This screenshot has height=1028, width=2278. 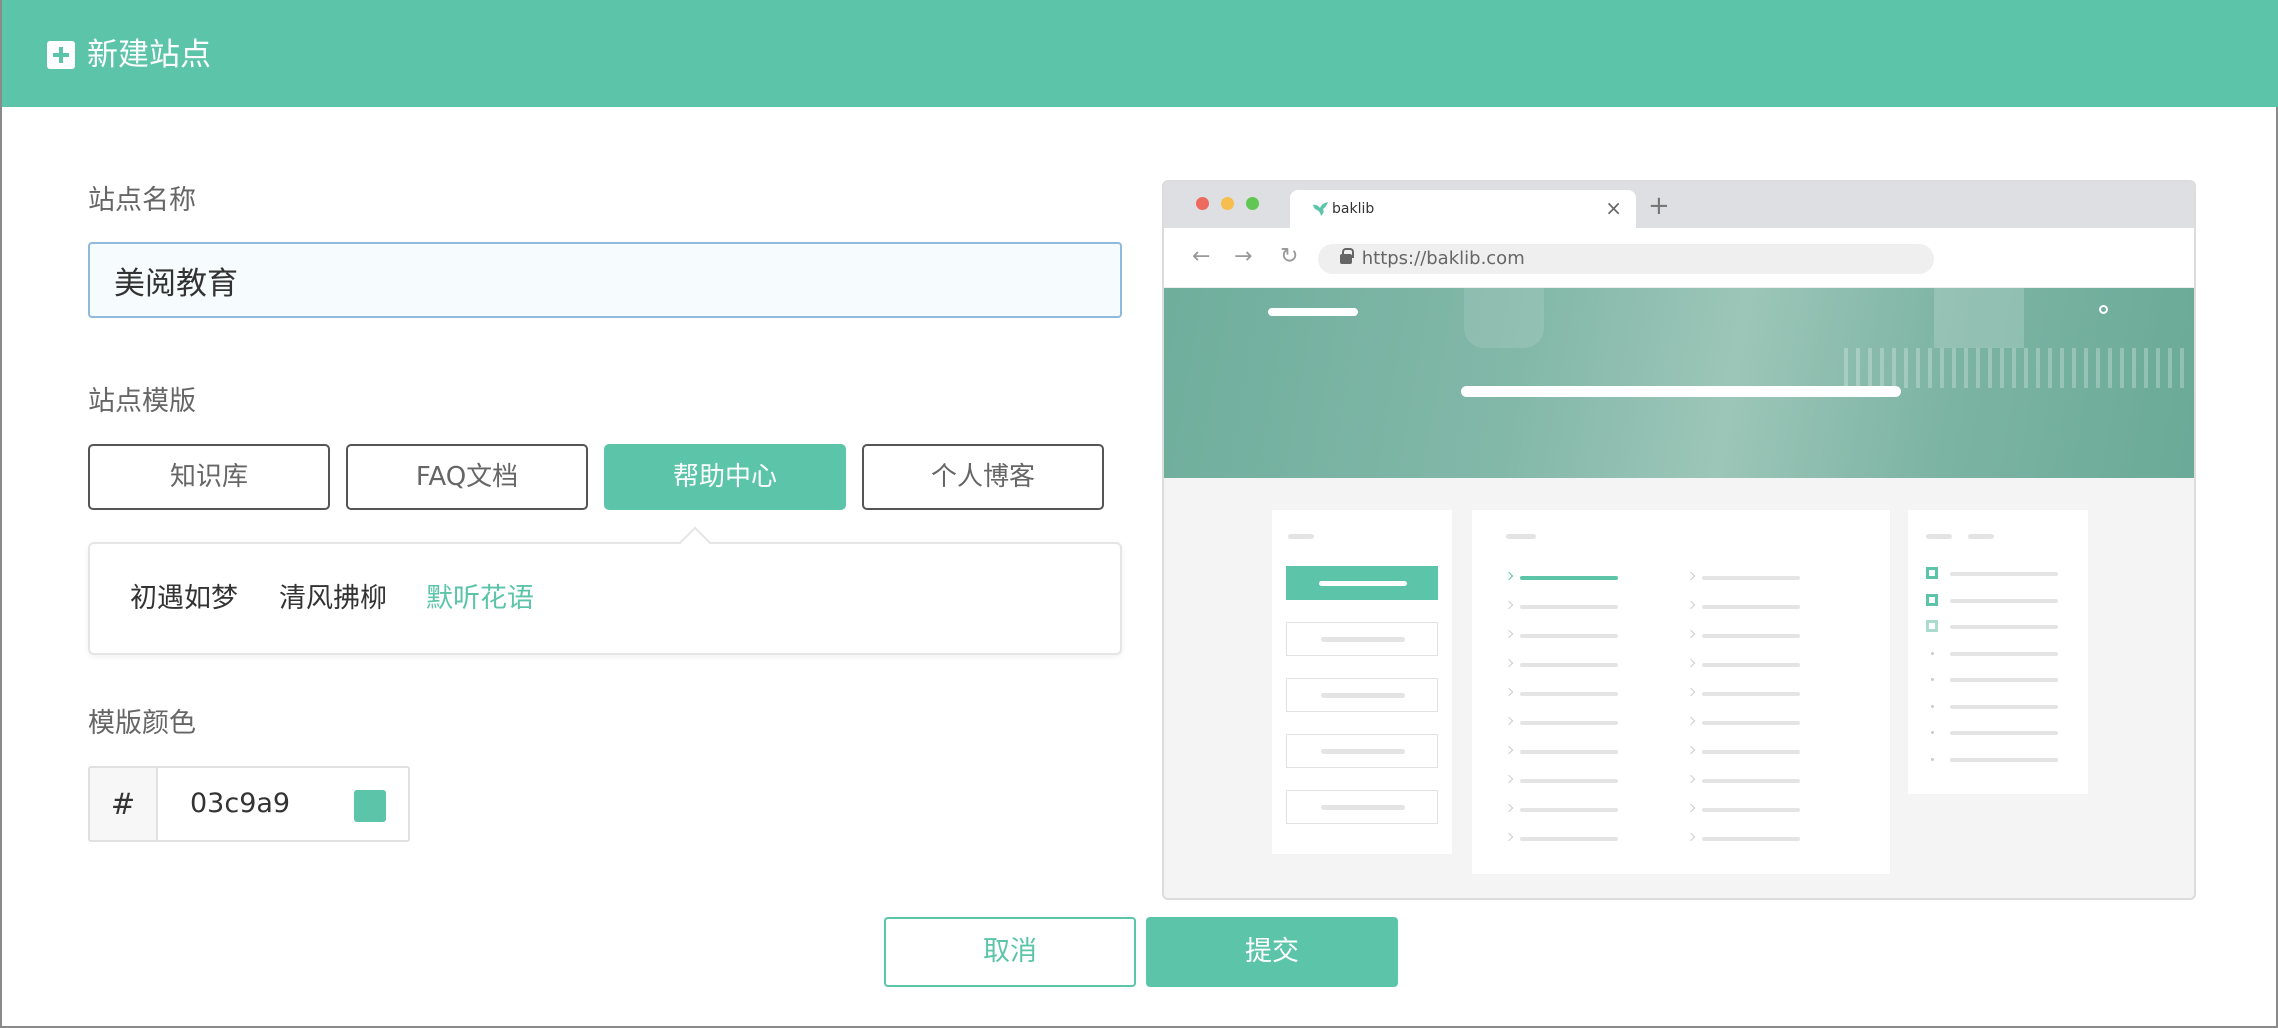 I want to click on close-dot-icon, so click(x=1202, y=203).